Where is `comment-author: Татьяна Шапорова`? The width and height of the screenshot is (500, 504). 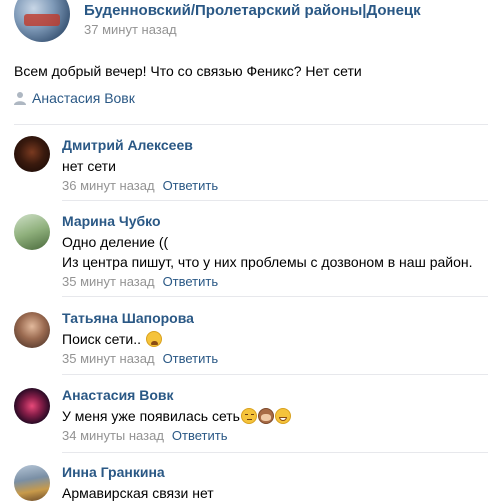 comment-author: Татьяна Шапорова is located at coordinates (128, 318).